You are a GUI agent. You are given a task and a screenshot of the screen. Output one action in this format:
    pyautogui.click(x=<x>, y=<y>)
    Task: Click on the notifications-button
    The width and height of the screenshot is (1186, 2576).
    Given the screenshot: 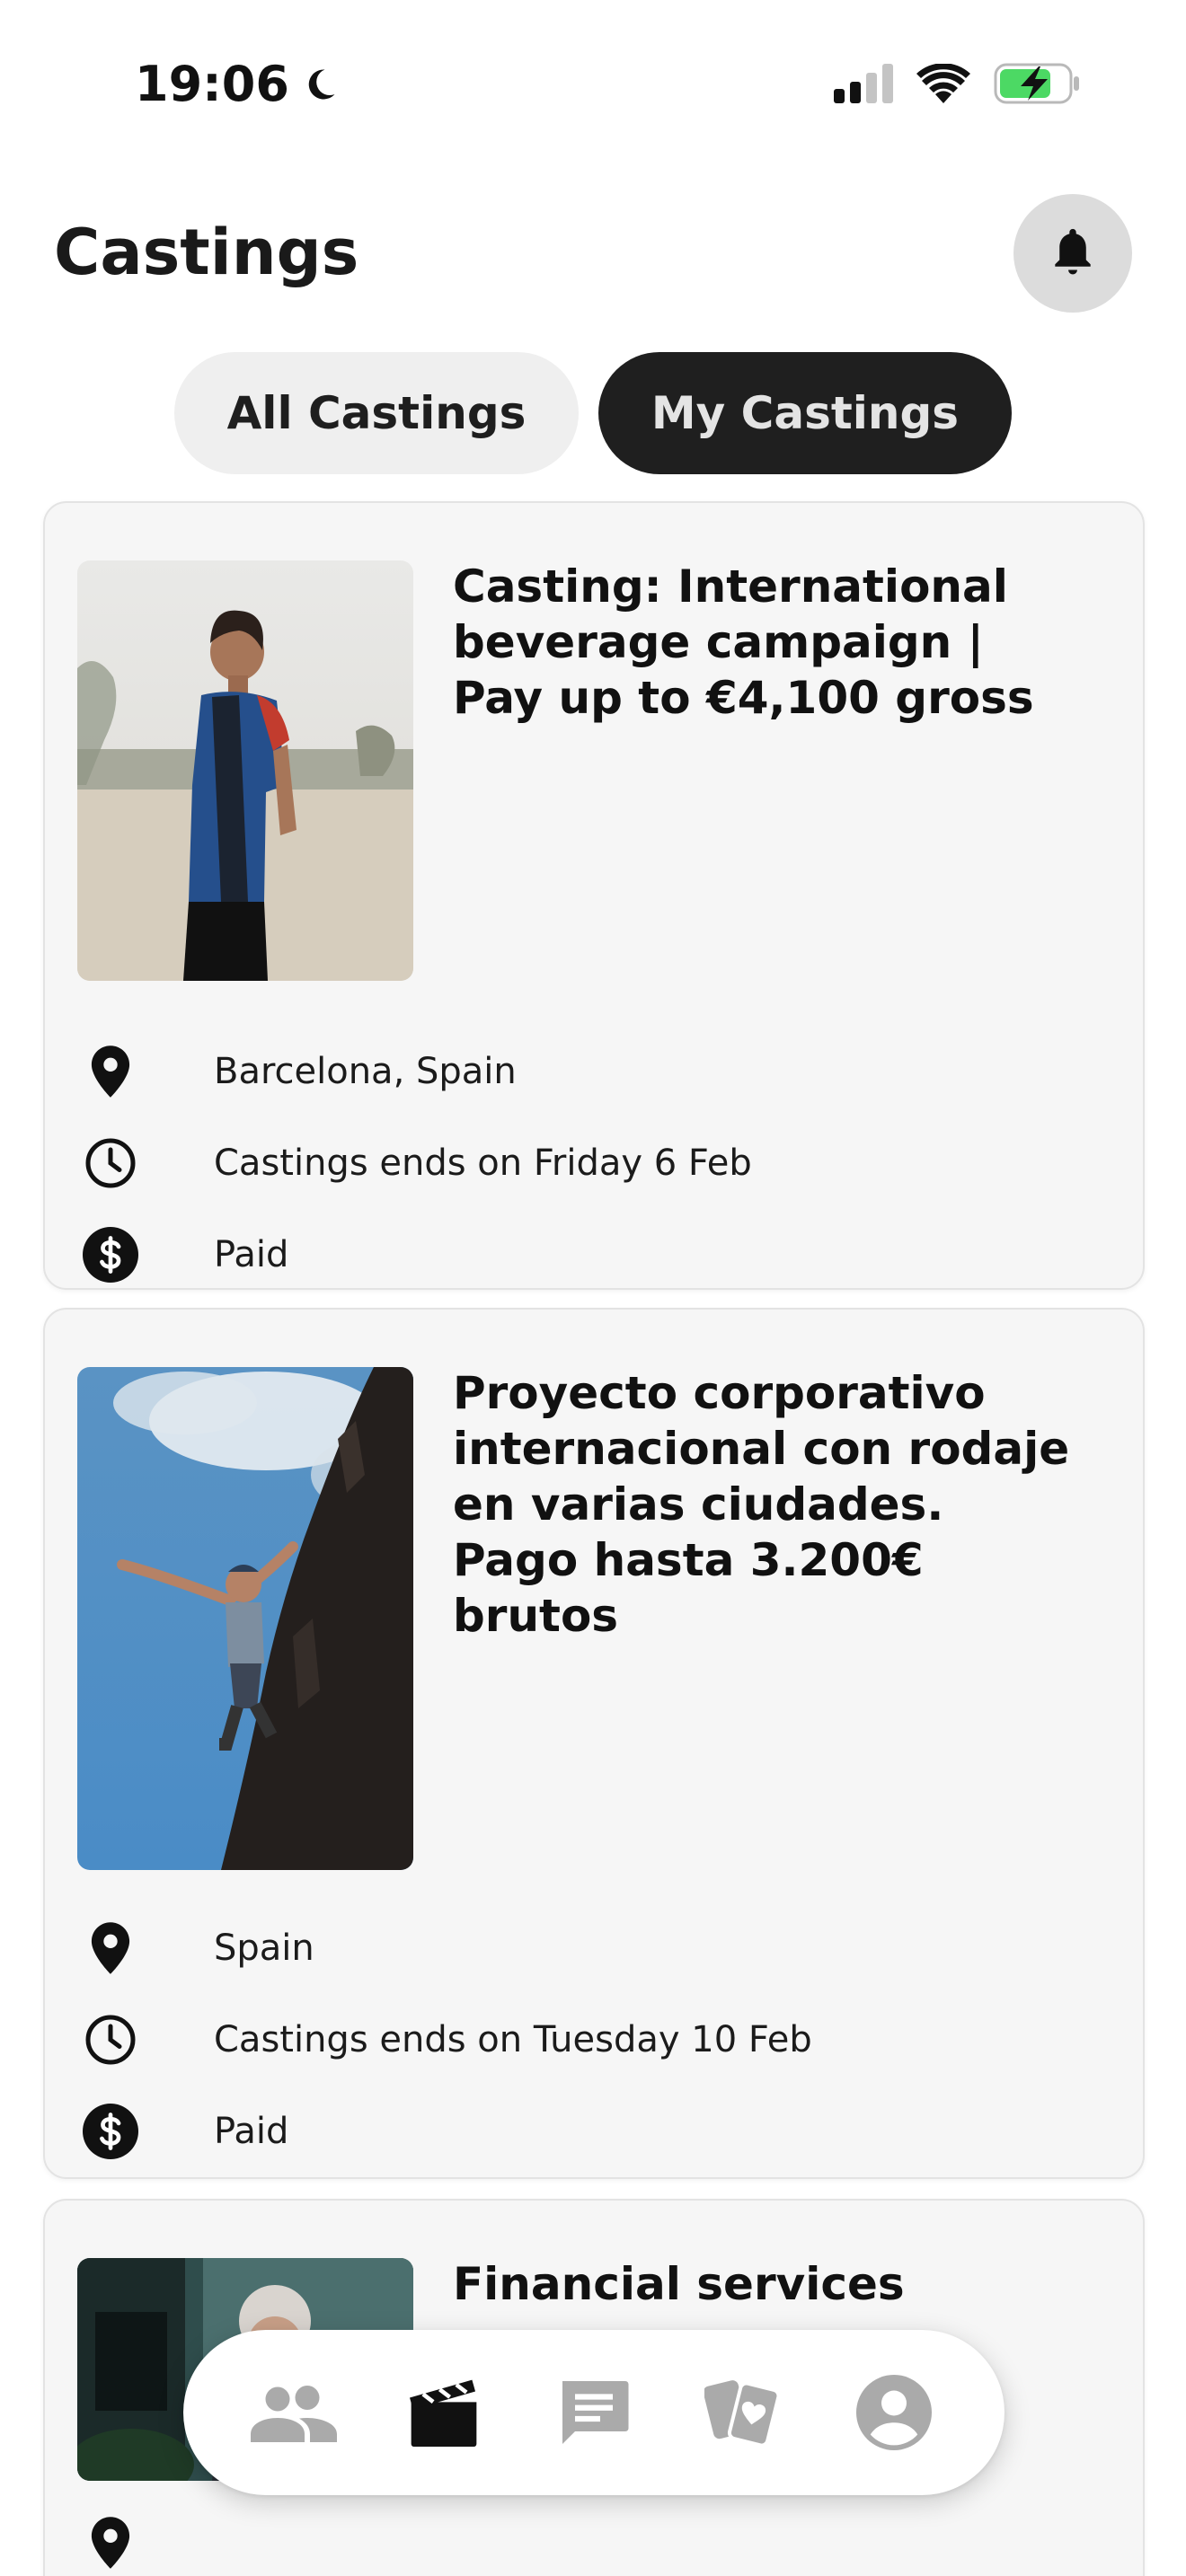 What is the action you would take?
    pyautogui.click(x=1072, y=253)
    